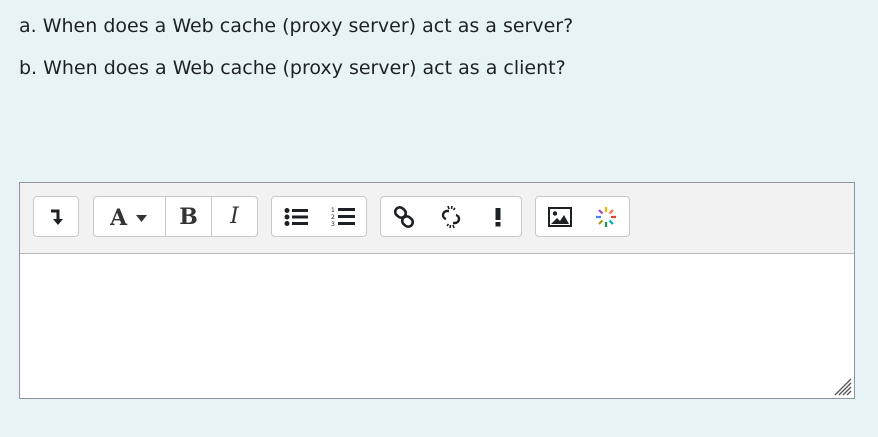 The image size is (878, 437). Describe the element at coordinates (333, 224) in the screenshot. I see `svg-text: 3` at that location.